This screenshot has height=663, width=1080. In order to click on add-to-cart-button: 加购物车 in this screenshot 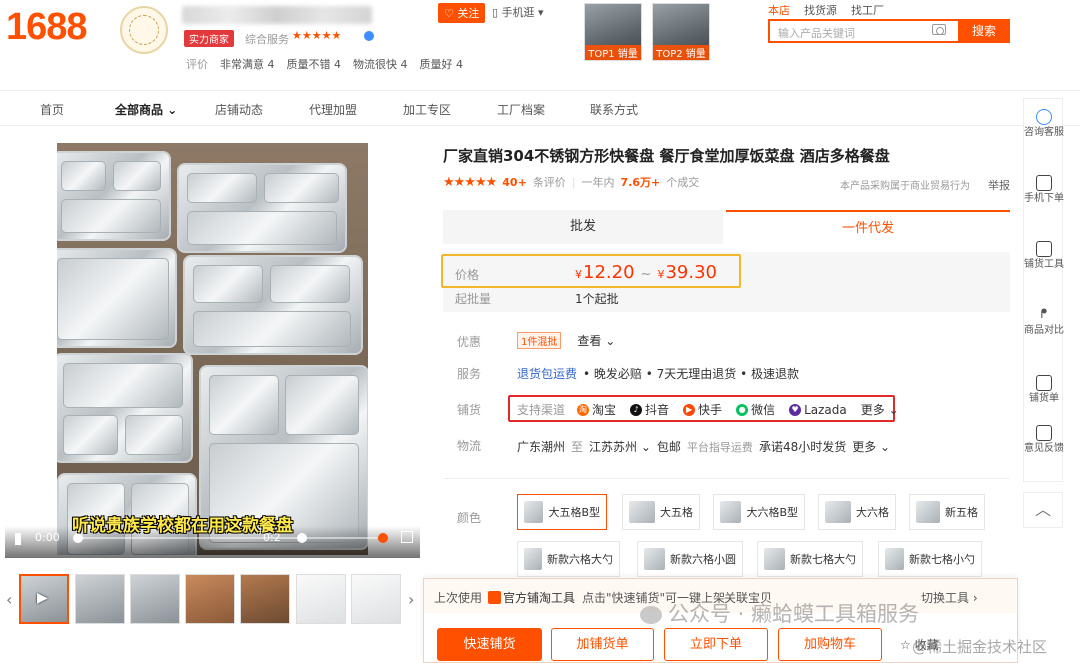, I will do `click(830, 644)`.